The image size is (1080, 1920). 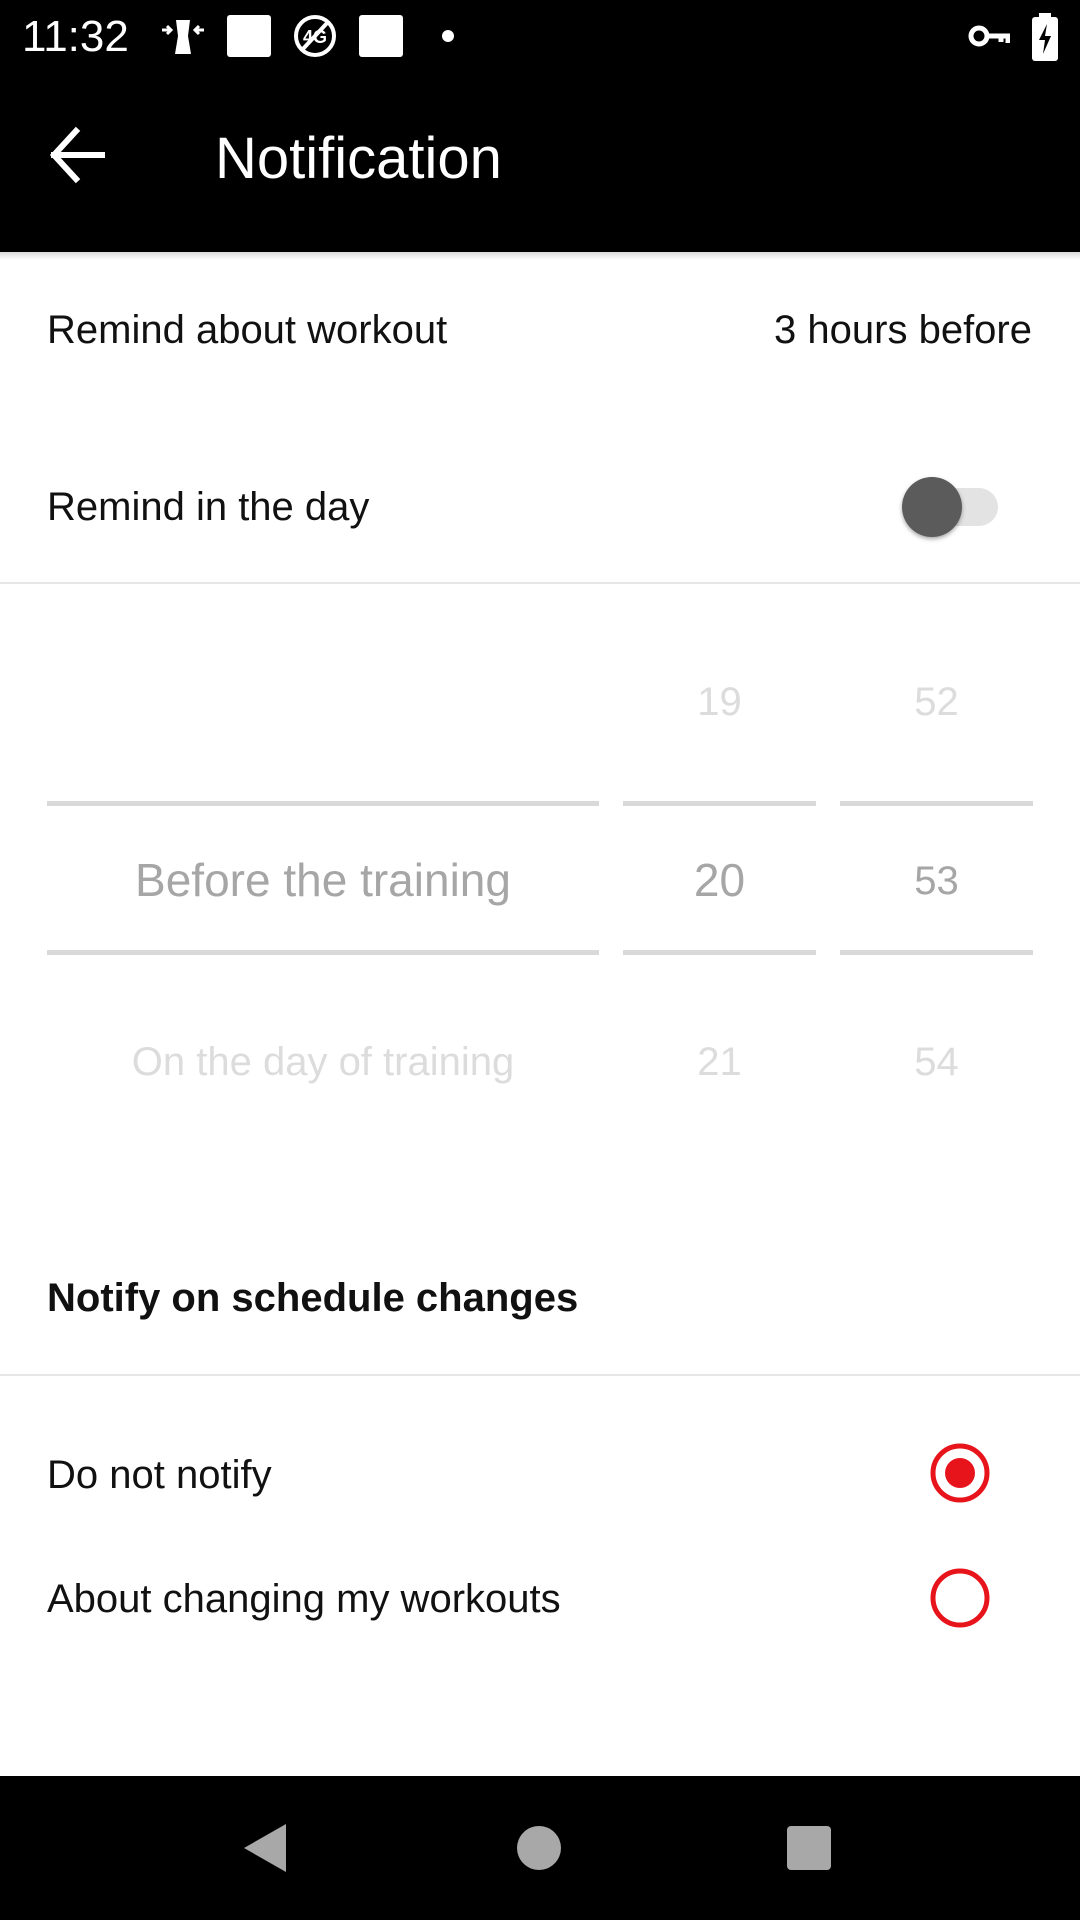 What do you see at coordinates (183, 37) in the screenshot?
I see `fitness-app-icon` at bounding box center [183, 37].